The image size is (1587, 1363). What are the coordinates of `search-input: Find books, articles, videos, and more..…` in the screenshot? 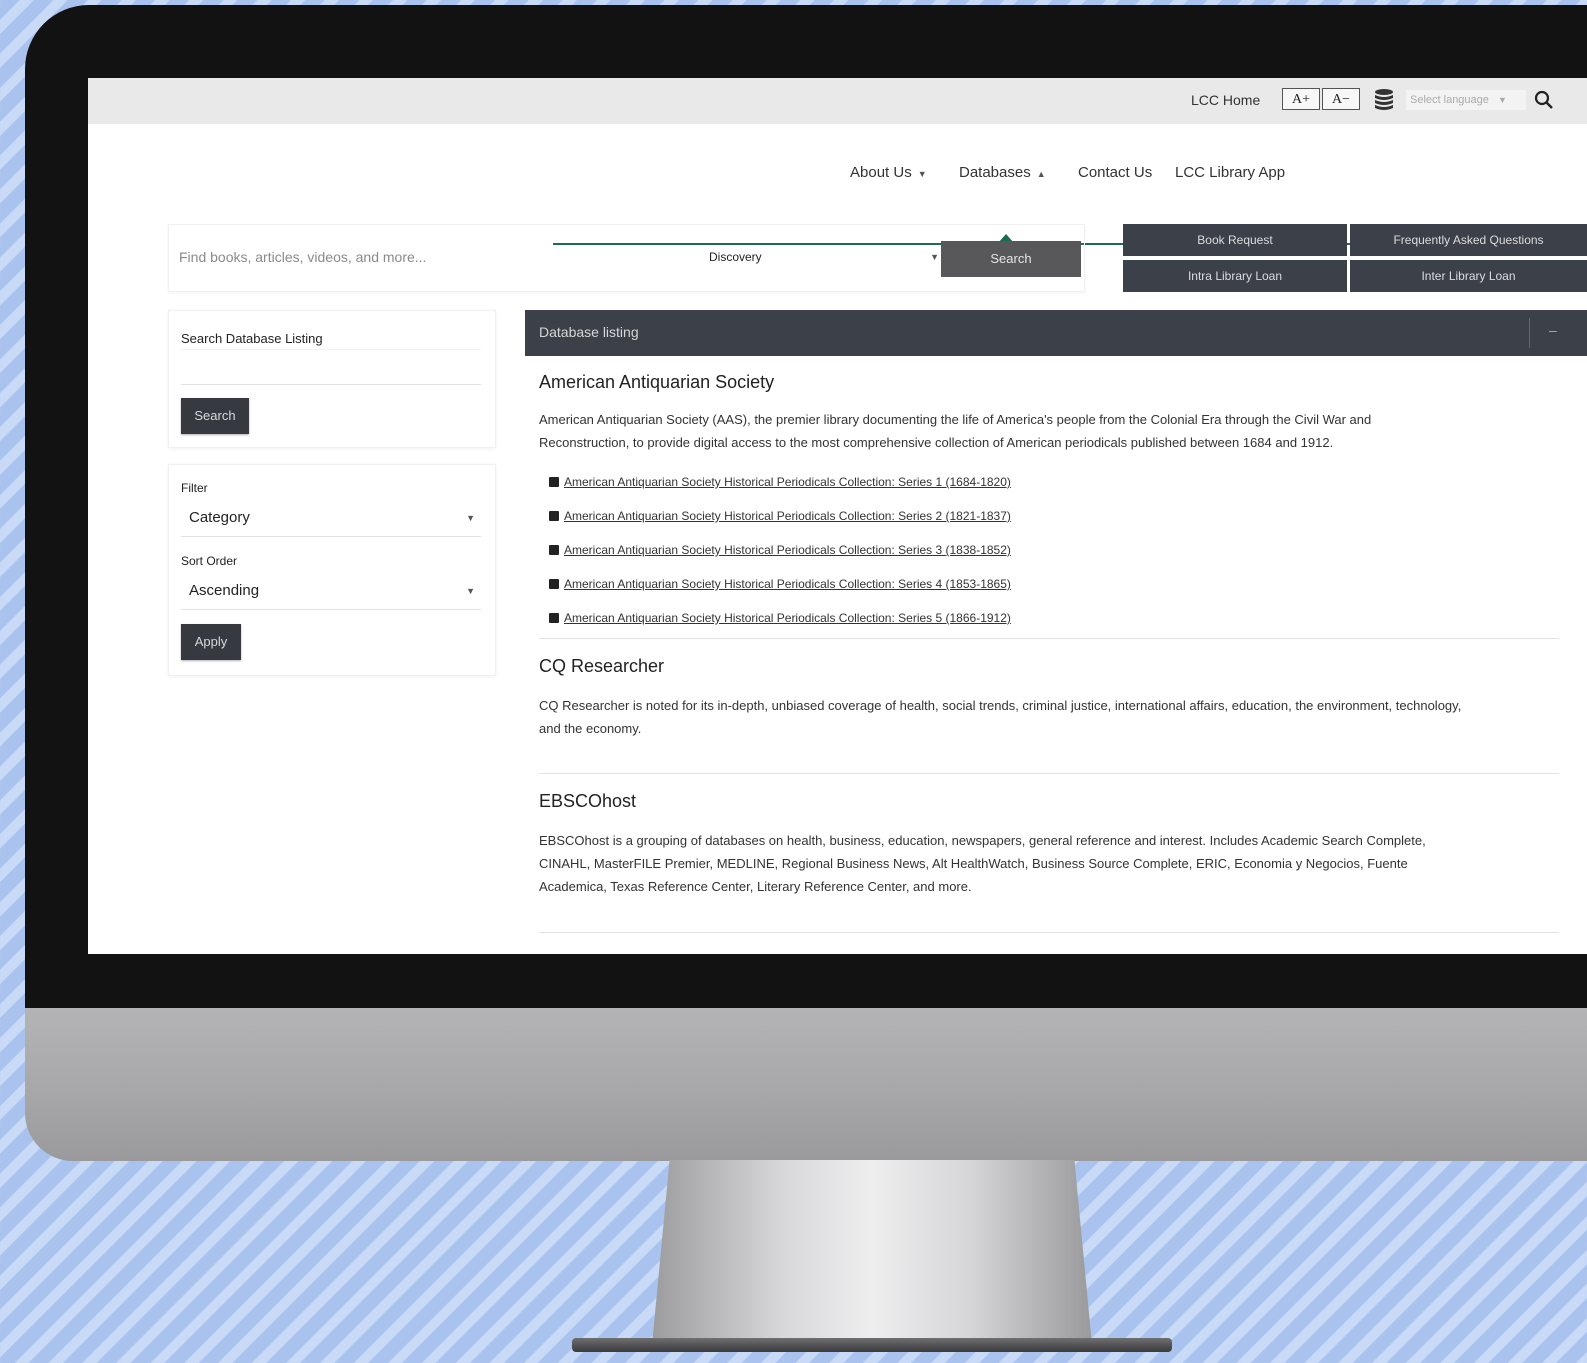 It's located at (434, 257).